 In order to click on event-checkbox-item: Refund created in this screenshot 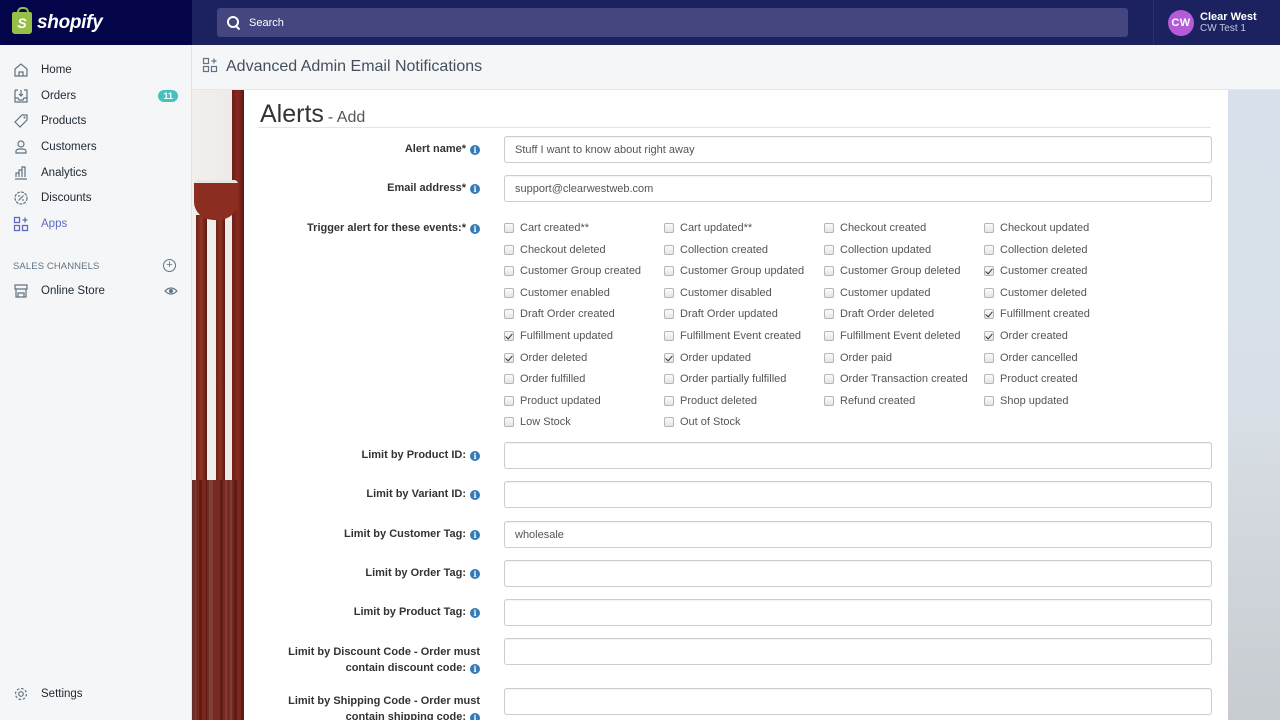, I will do `click(869, 401)`.